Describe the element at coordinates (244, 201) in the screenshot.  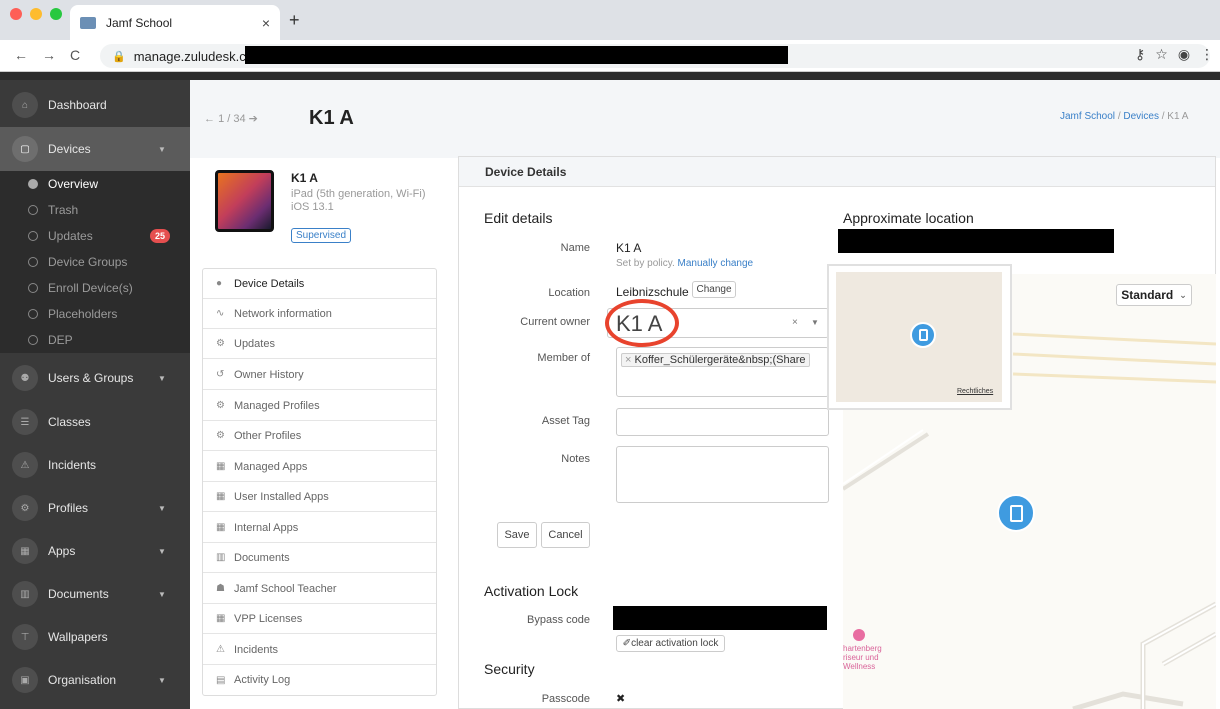
I see `device-image` at that location.